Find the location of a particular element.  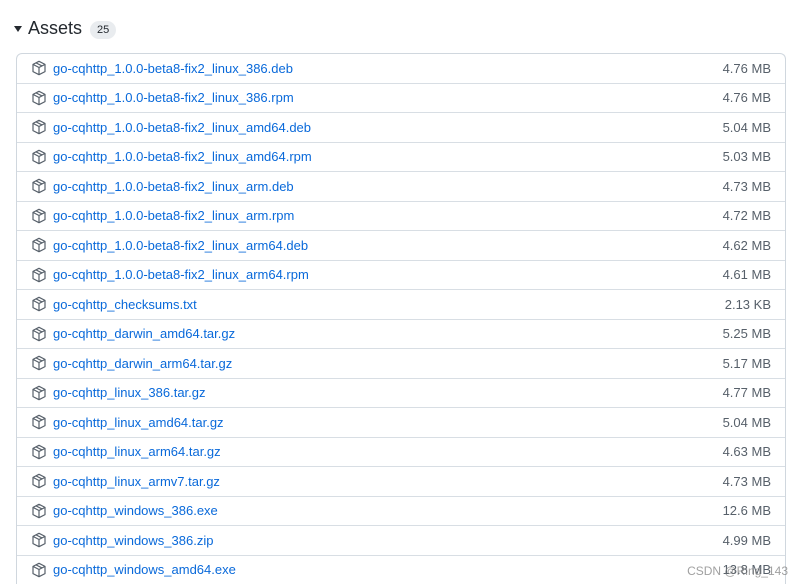

asset-row: go-cqhttp_windows_386.zip 4.99 MB is located at coordinates (401, 541).